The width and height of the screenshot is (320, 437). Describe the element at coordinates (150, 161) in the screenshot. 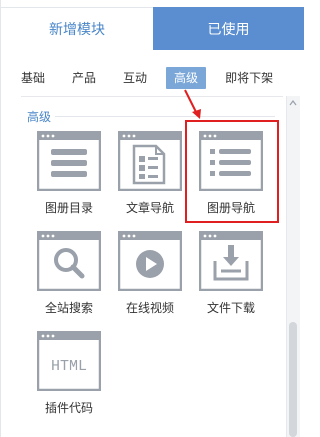

I see `article-nav-icon` at that location.